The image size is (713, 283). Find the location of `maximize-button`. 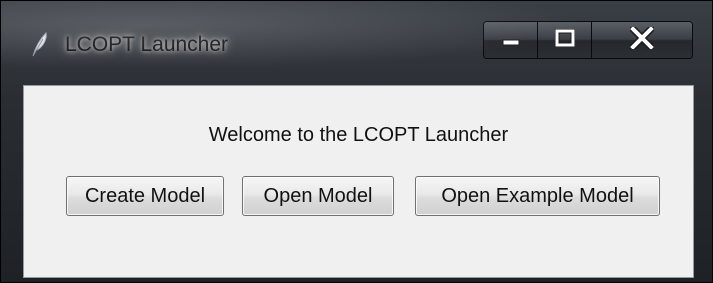

maximize-button is located at coordinates (565, 40).